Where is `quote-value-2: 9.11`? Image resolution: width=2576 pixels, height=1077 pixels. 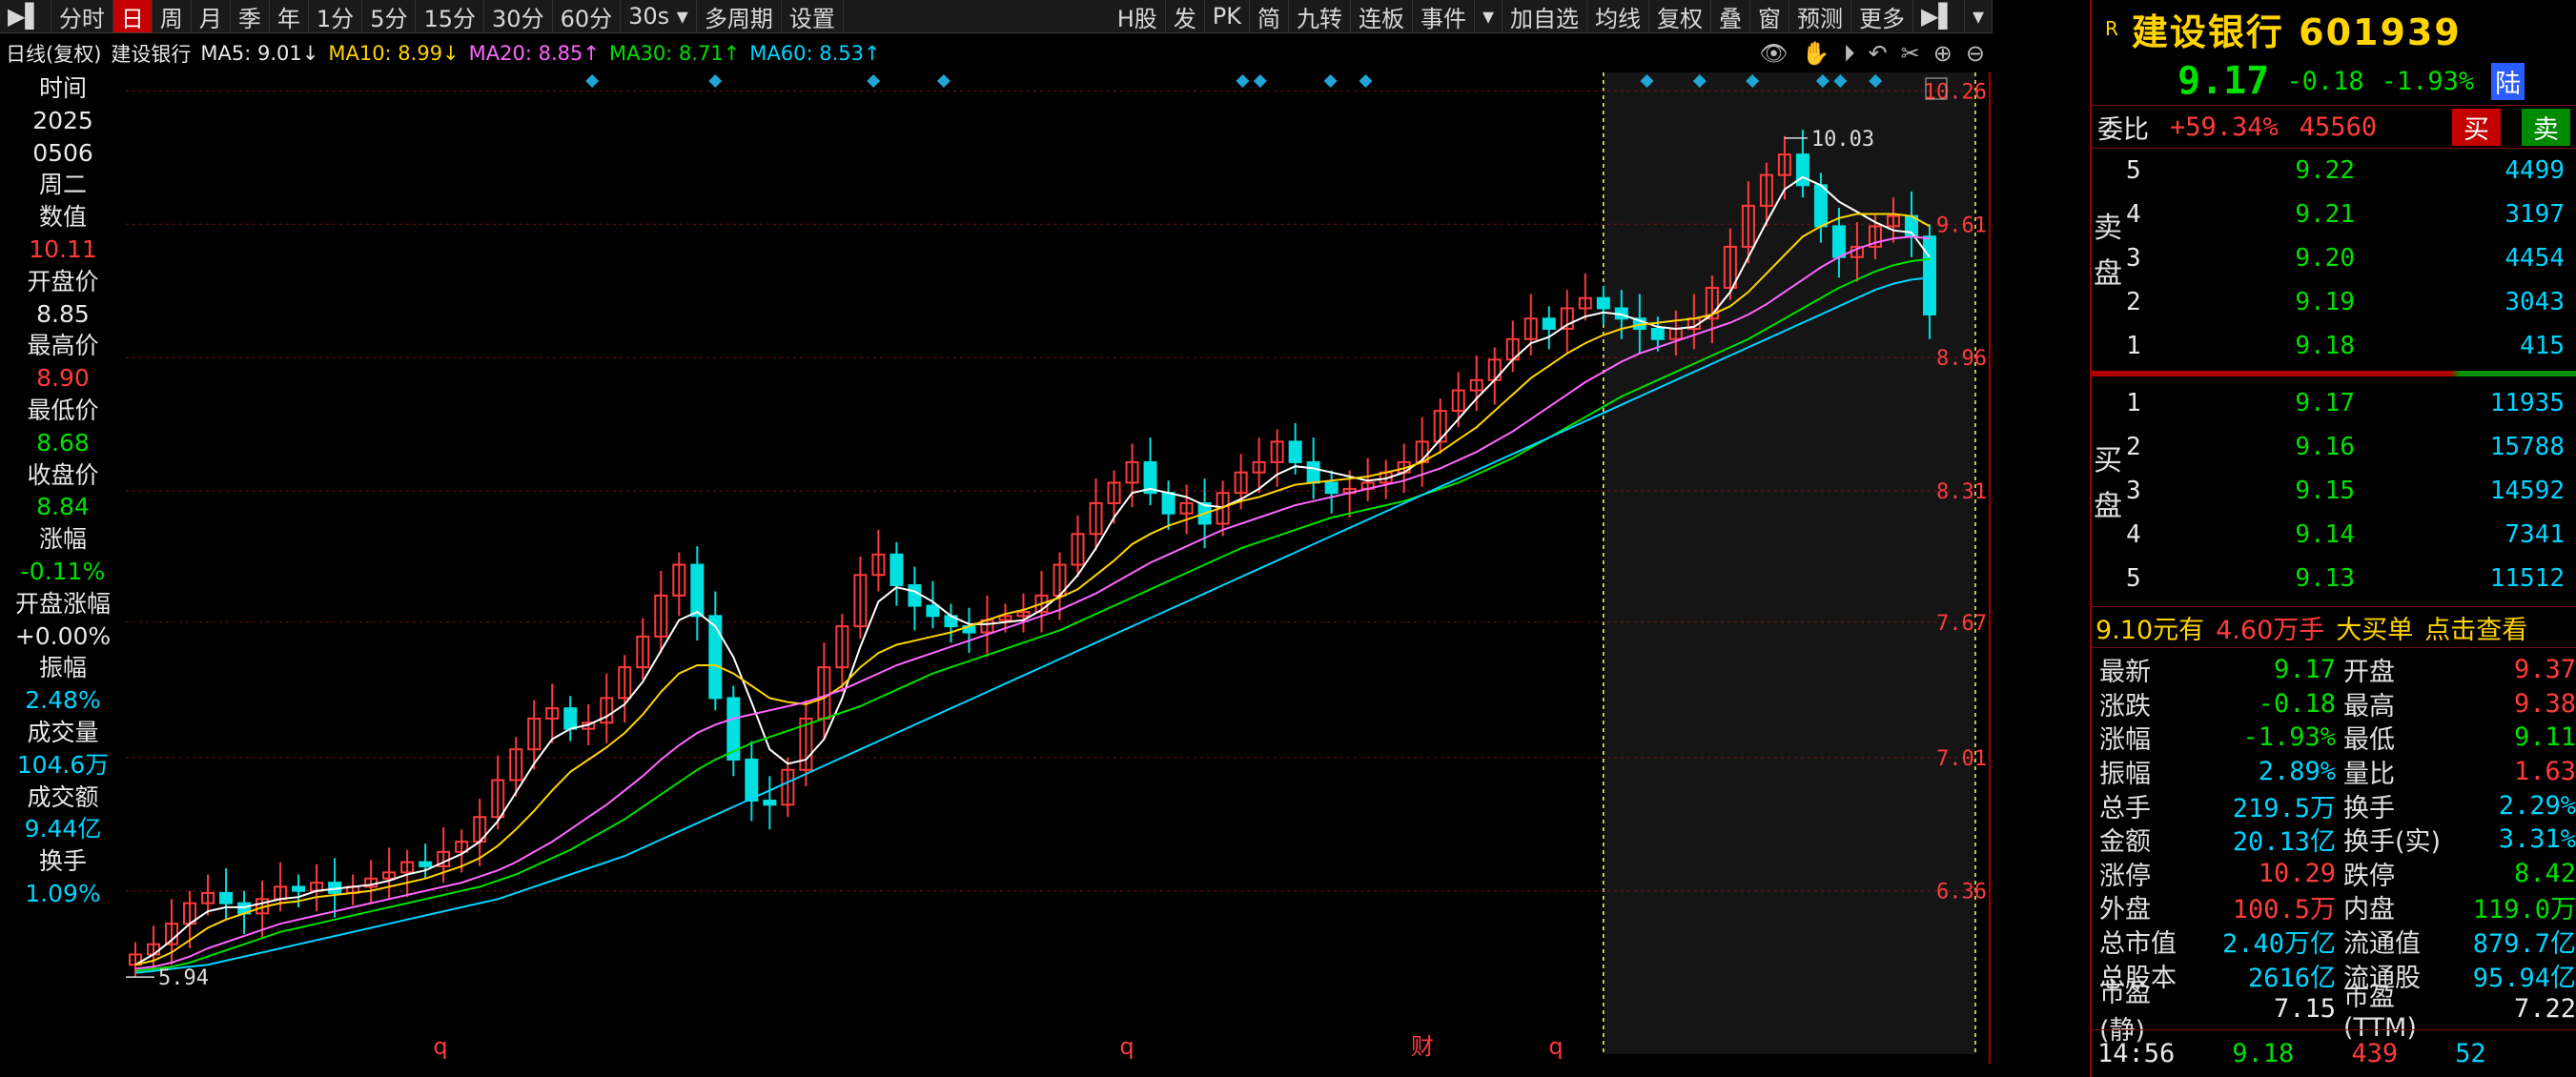 quote-value-2: 9.11 is located at coordinates (2544, 737).